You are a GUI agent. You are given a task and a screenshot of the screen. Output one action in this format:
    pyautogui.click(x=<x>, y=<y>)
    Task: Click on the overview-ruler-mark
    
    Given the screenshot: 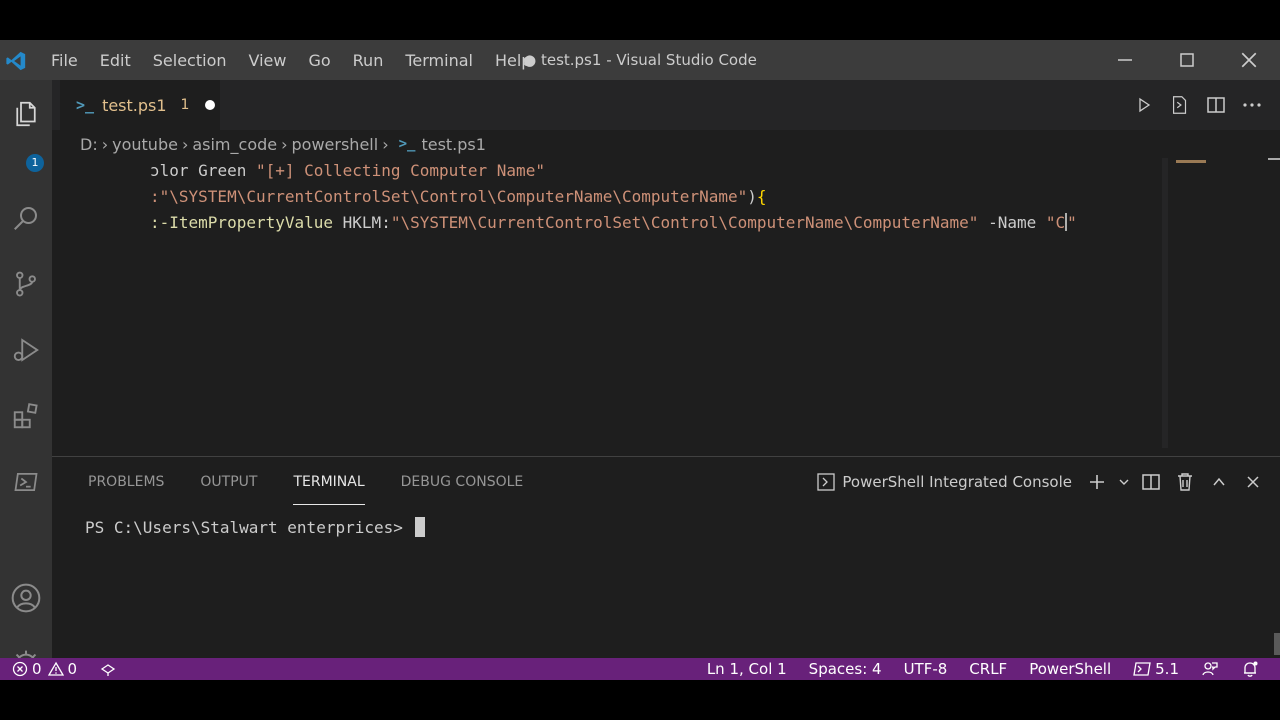 What is the action you would take?
    pyautogui.click(x=1274, y=159)
    